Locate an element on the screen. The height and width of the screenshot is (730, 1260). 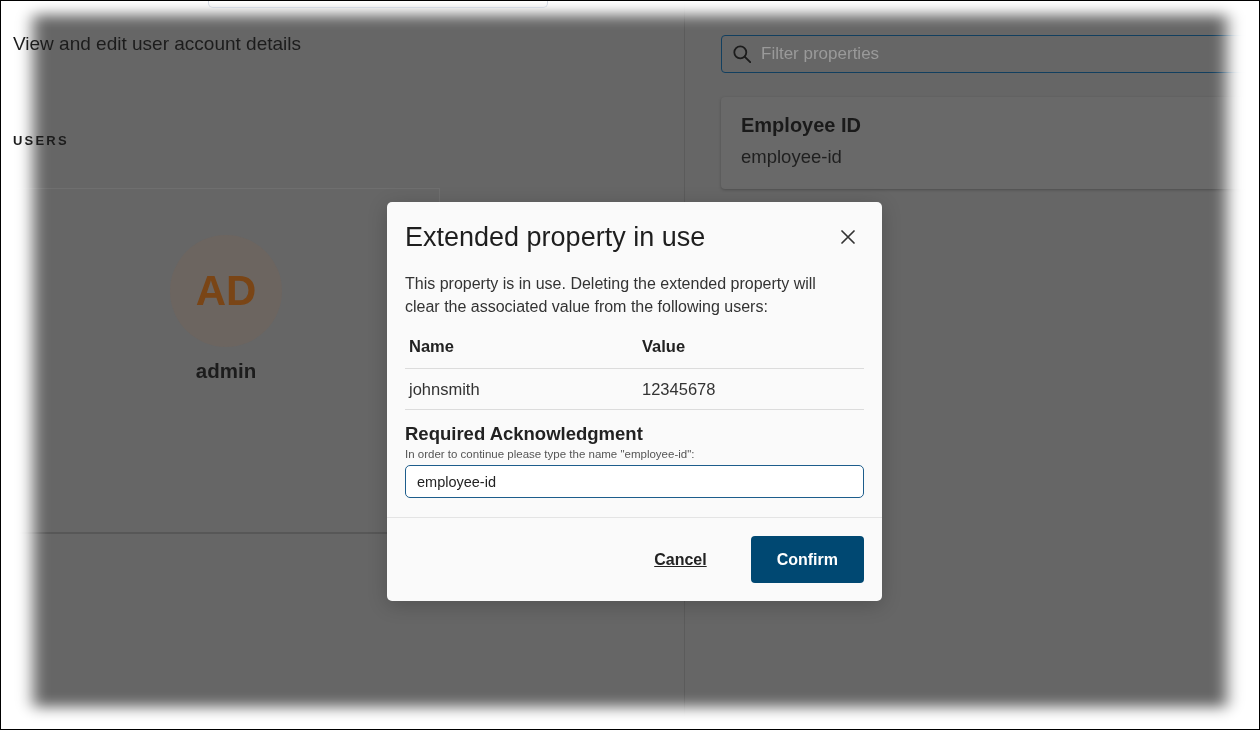
table-cell: 12345678 is located at coordinates (751, 389).